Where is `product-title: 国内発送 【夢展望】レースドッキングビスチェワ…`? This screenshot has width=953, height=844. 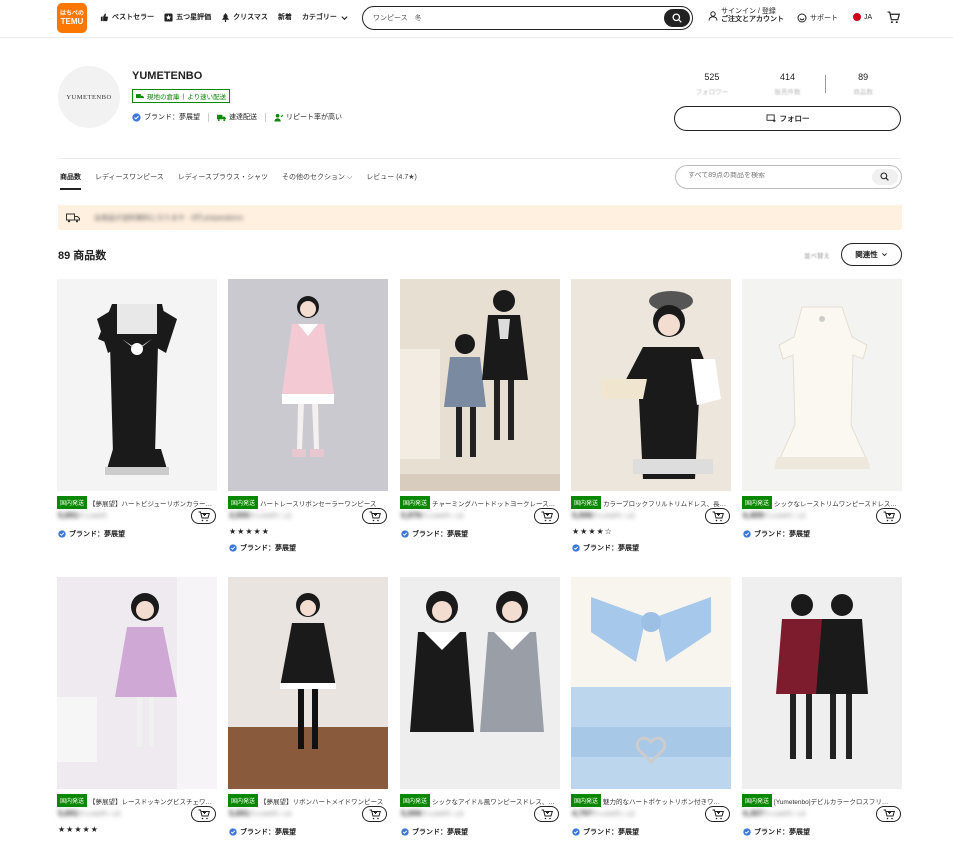 product-title: 国内発送 【夢展望】レースドッキングビスチェワ… is located at coordinates (137, 800).